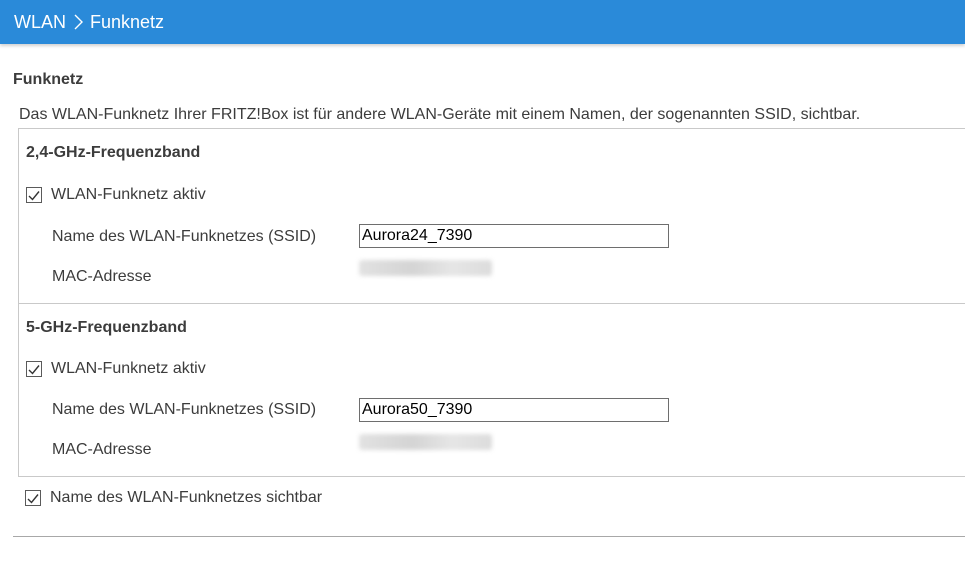 The image size is (965, 561). I want to click on divider, so click(489, 536).